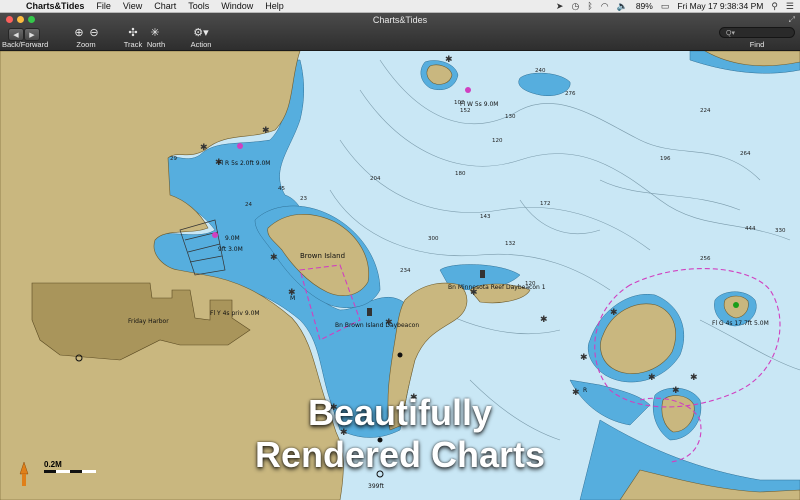 Image resolution: width=800 pixels, height=500 pixels. Describe the element at coordinates (32, 35) in the screenshot. I see `forward-arrow-icon: ▶` at that location.